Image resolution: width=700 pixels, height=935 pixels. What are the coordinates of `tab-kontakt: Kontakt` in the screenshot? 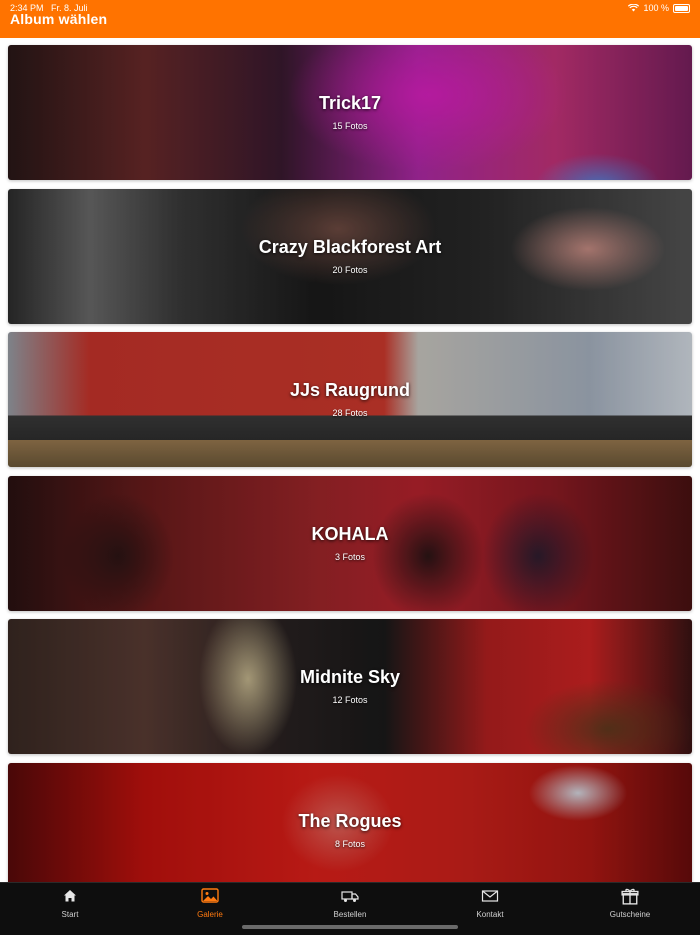 It's located at (490, 905).